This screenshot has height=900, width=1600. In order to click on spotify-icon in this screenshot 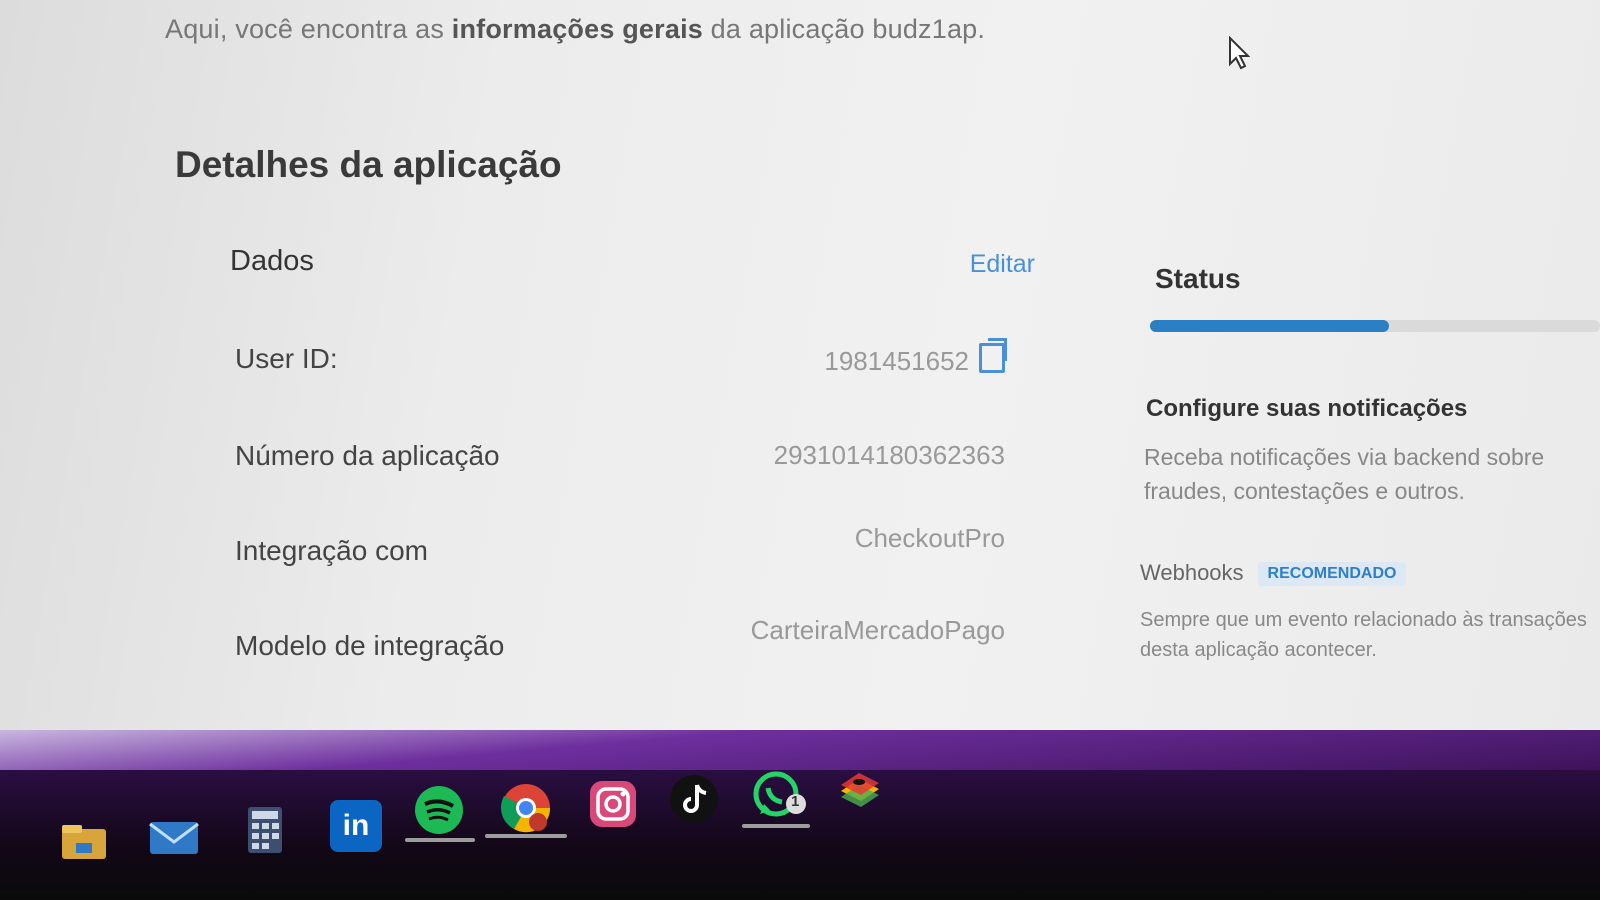, I will do `click(439, 810)`.